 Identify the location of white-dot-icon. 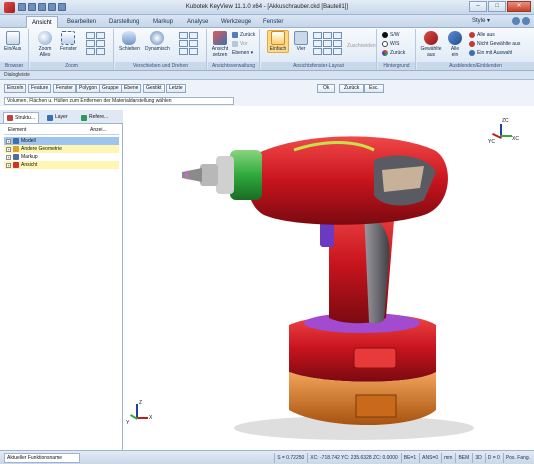
(385, 44).